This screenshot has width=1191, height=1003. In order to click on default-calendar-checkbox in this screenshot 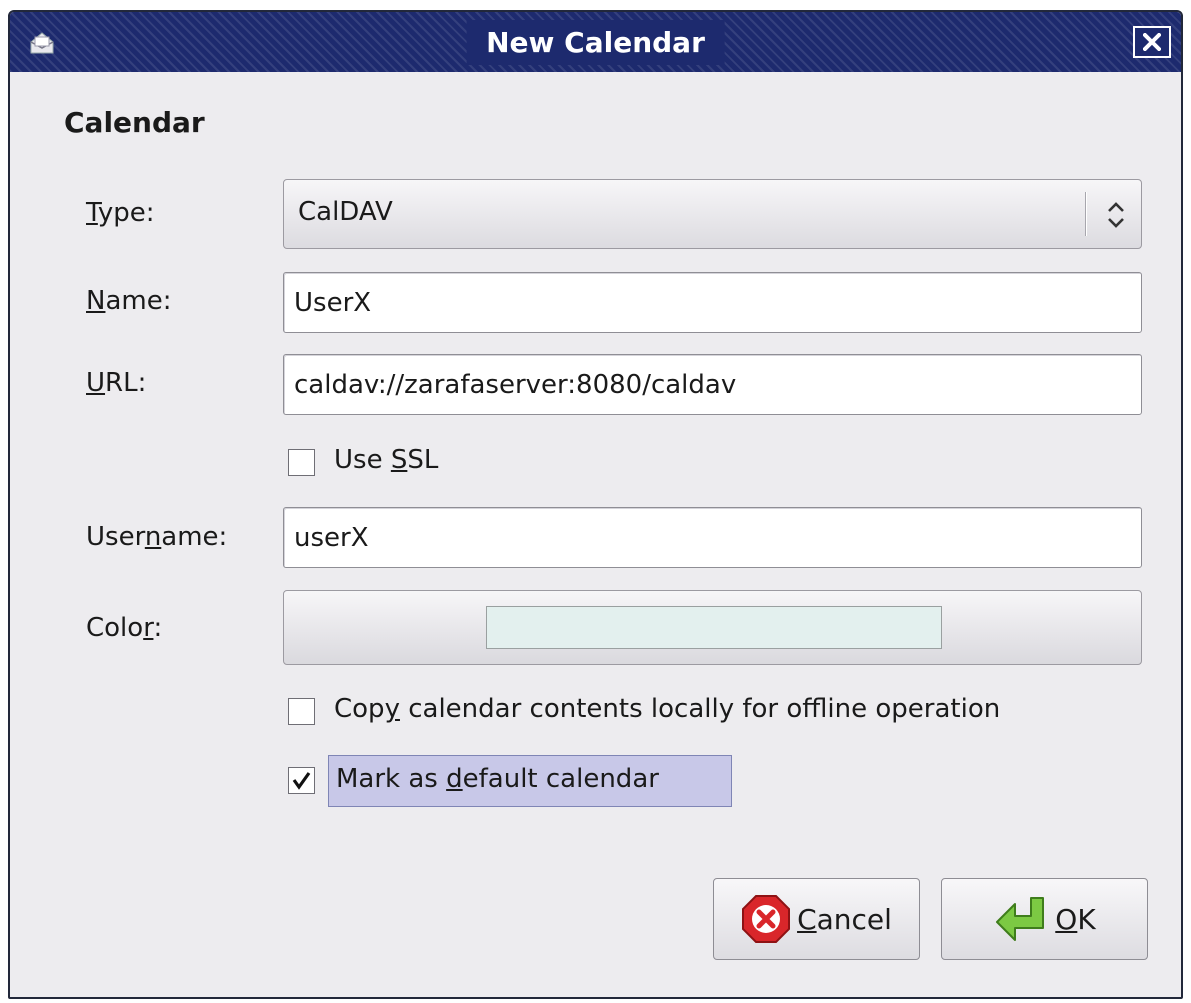, I will do `click(301, 780)`.